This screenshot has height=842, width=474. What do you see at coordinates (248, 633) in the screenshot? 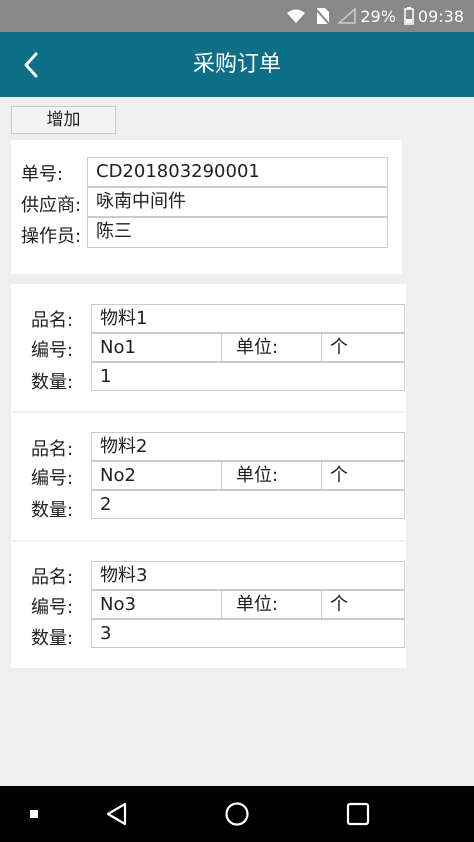
I see `item-qty-field: 3` at bounding box center [248, 633].